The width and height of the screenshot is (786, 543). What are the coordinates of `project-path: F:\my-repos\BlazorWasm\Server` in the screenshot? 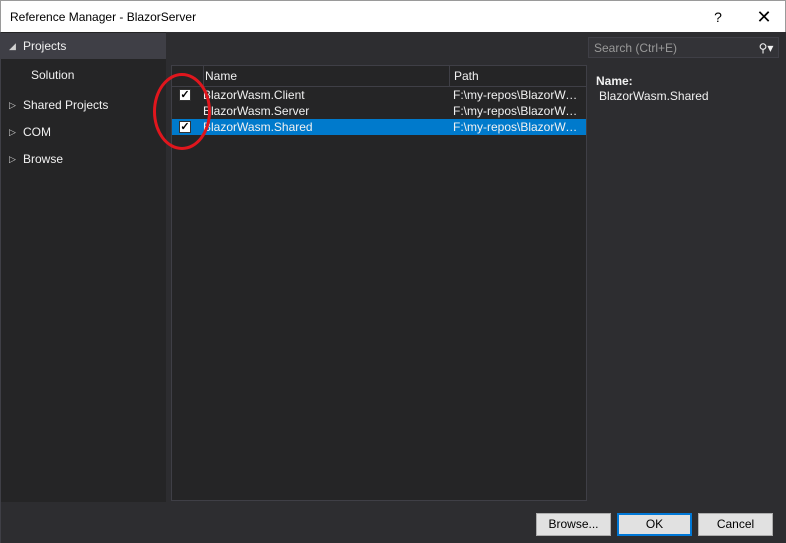 It's located at (518, 111).